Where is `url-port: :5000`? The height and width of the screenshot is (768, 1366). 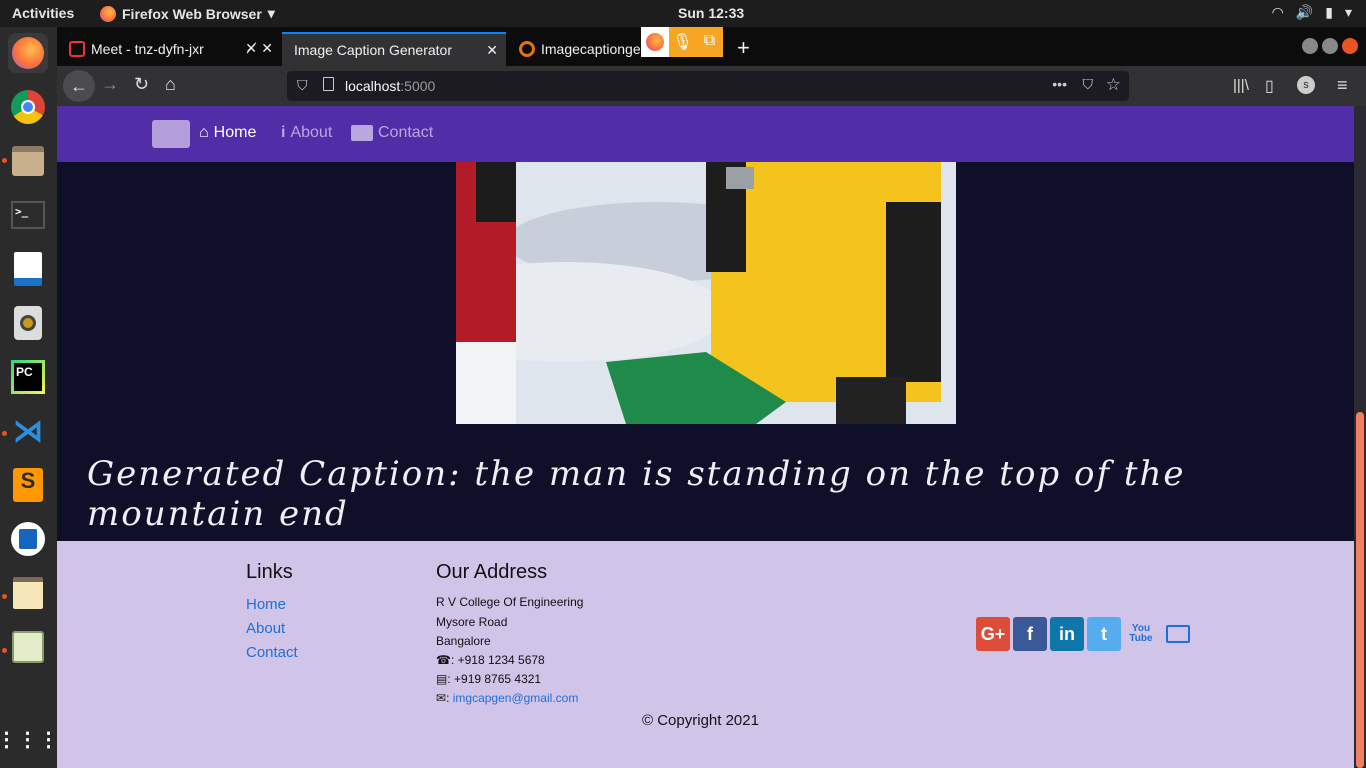 url-port: :5000 is located at coordinates (418, 86).